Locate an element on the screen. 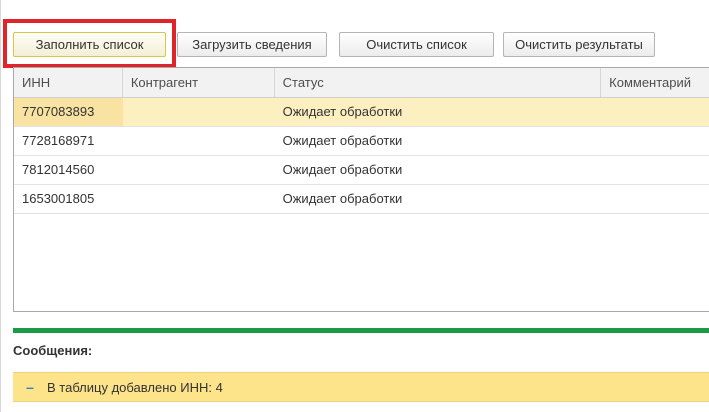  table-row: 7728168971 Ожидает обработки is located at coordinates (361, 141).